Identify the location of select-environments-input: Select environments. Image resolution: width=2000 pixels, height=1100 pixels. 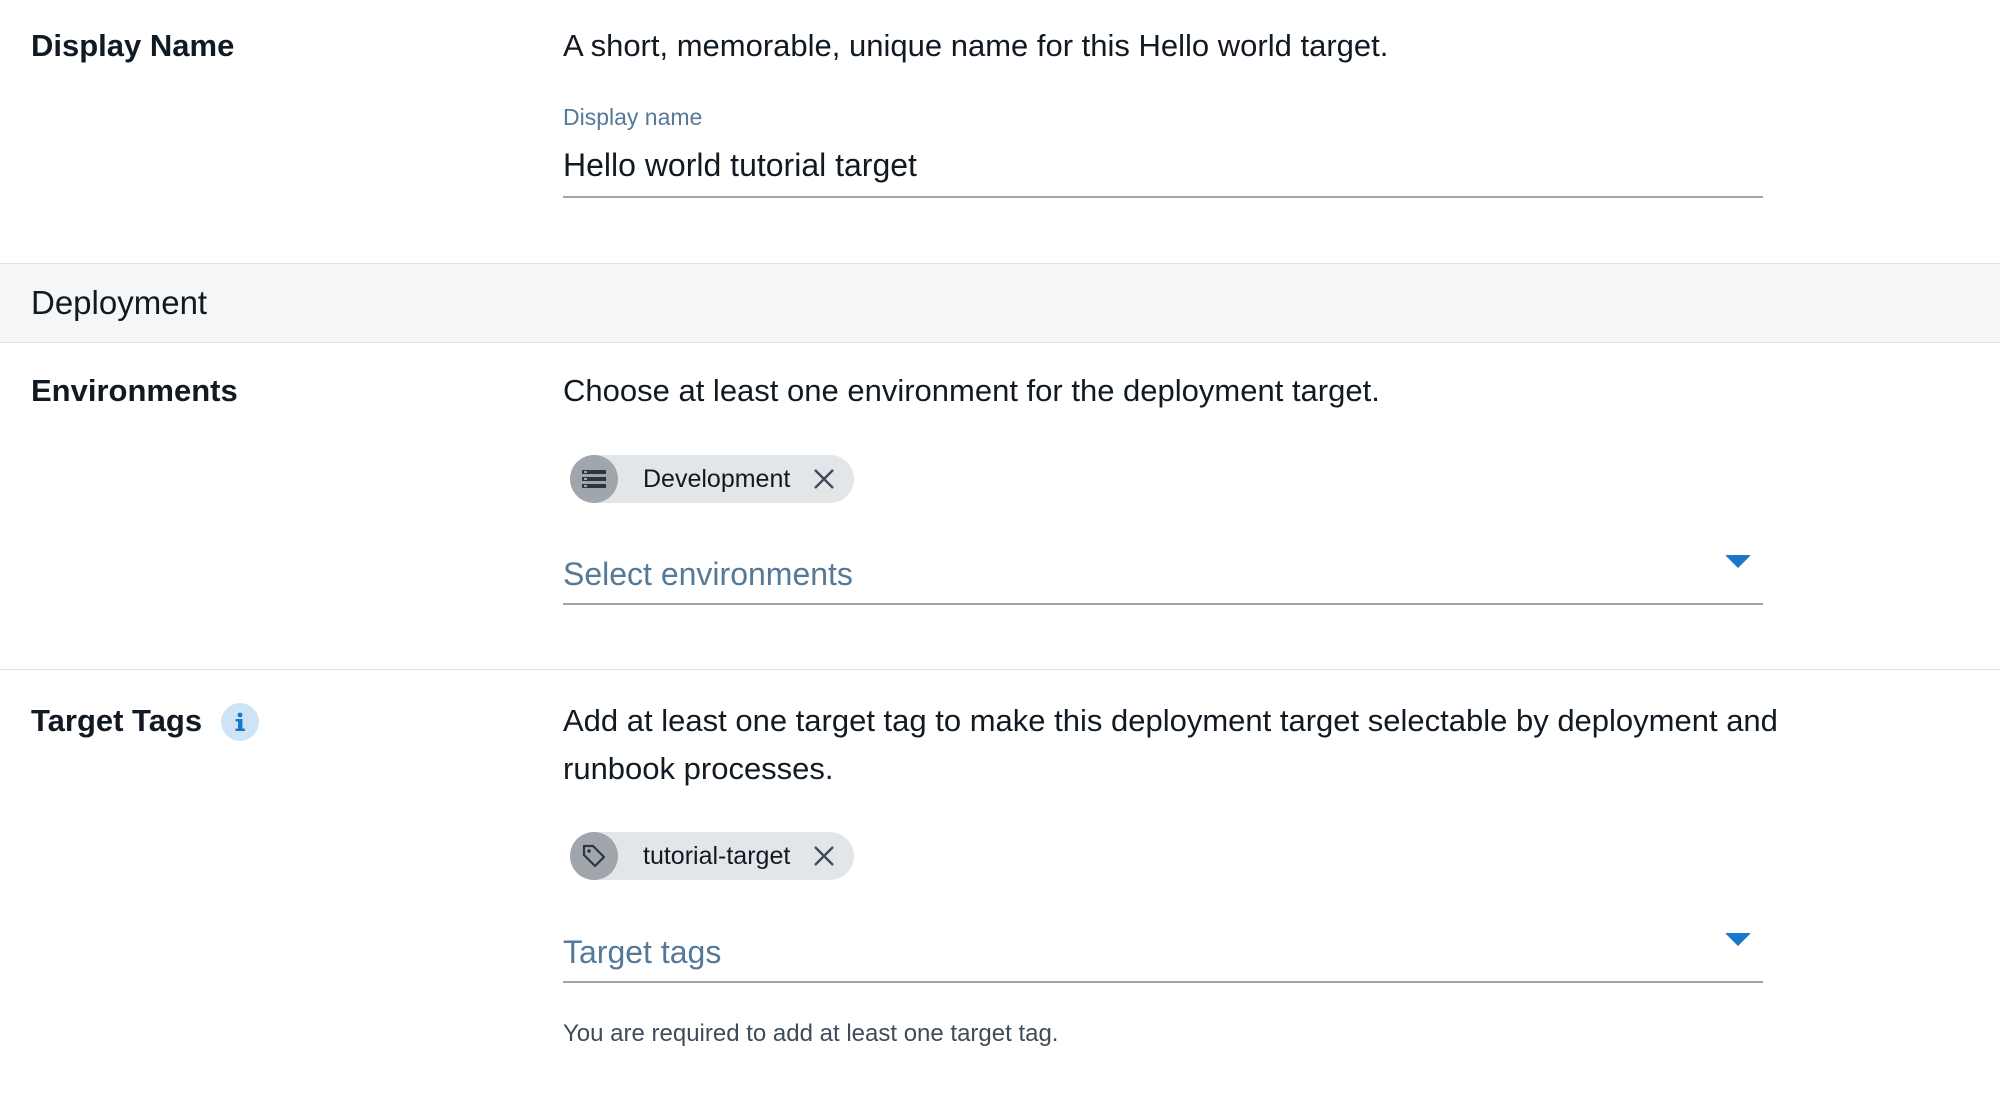
(708, 574).